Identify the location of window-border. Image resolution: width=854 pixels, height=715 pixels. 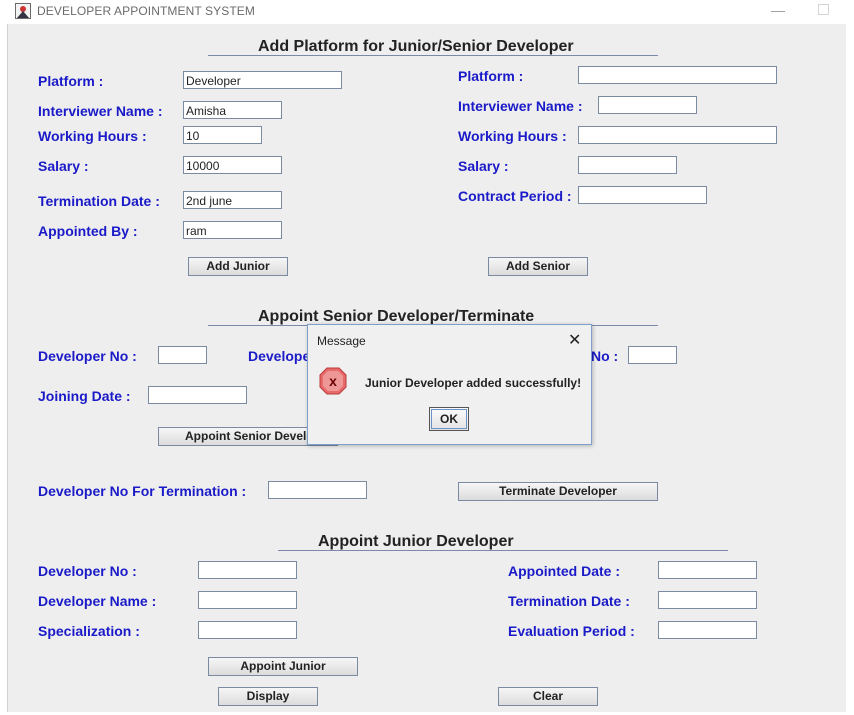
(7, 369).